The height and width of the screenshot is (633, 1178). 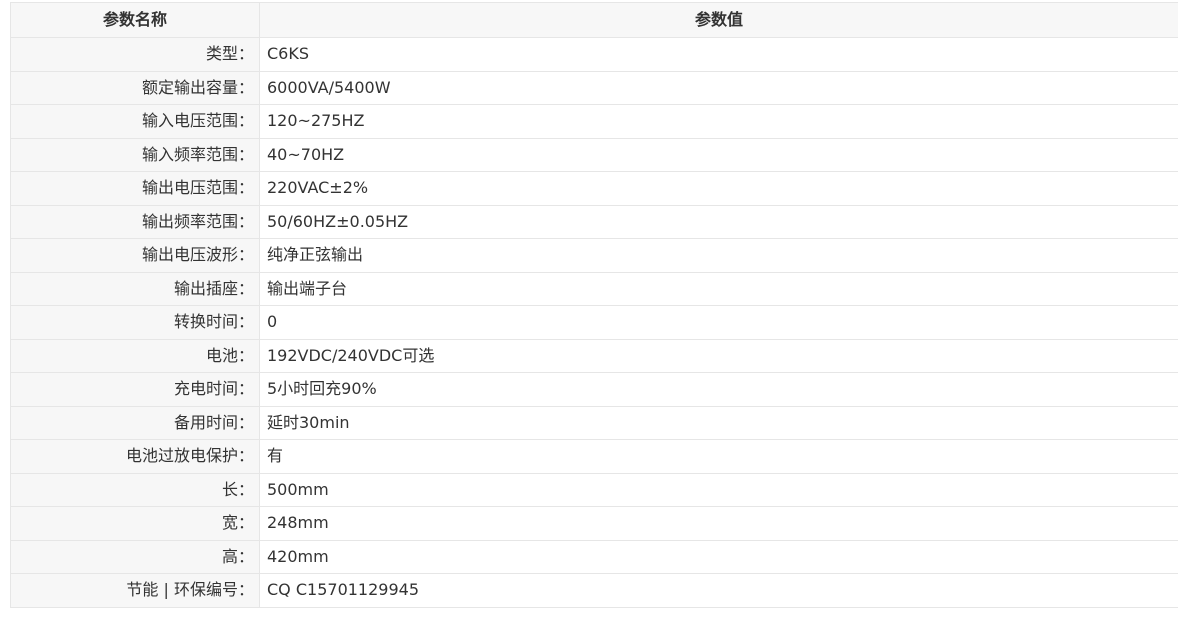 I want to click on param-name-cell: 额定输出容量：, so click(x=135, y=87).